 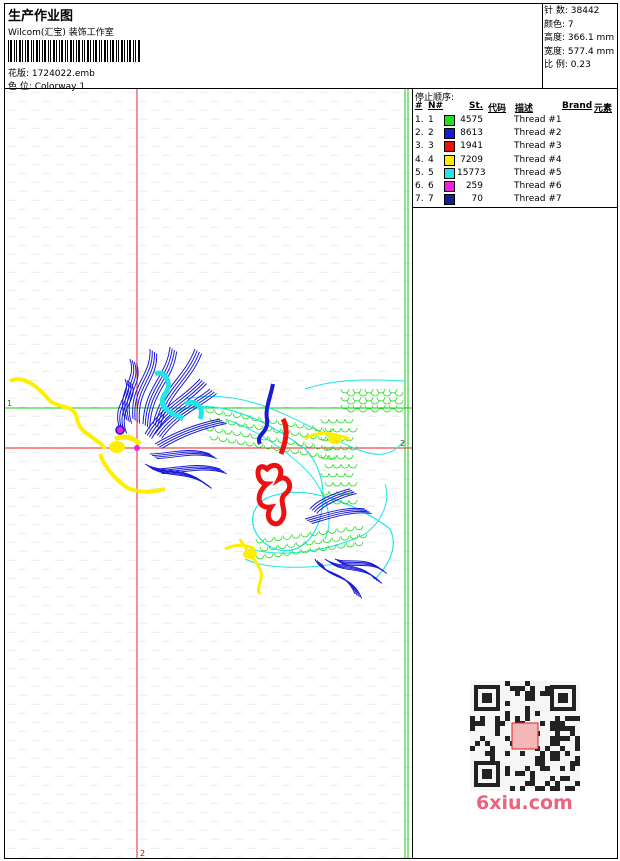 I want to click on row-stitches: 7209, so click(x=471, y=159).